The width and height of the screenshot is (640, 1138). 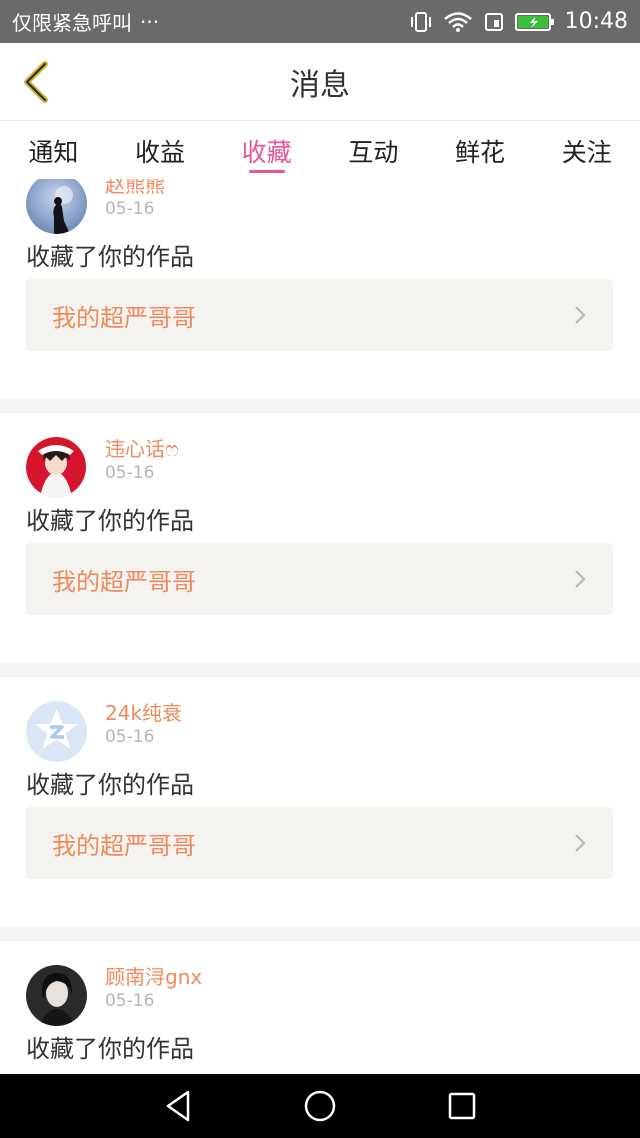 I want to click on square-recents-icon, so click(x=462, y=1106).